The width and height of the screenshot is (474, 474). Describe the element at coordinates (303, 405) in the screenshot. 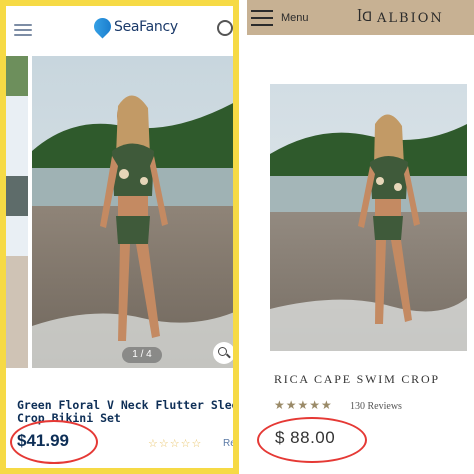

I see `rating-stars: ★★★★★` at that location.